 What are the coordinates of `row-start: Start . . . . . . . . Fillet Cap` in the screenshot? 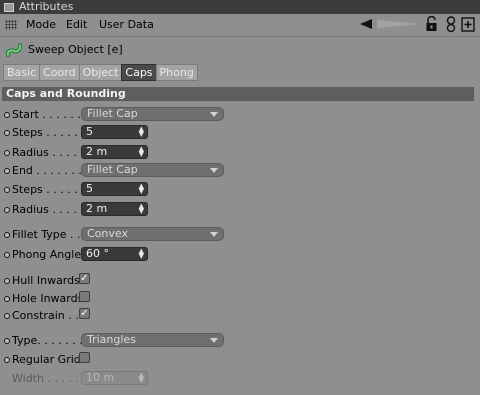 It's located at (240, 114).